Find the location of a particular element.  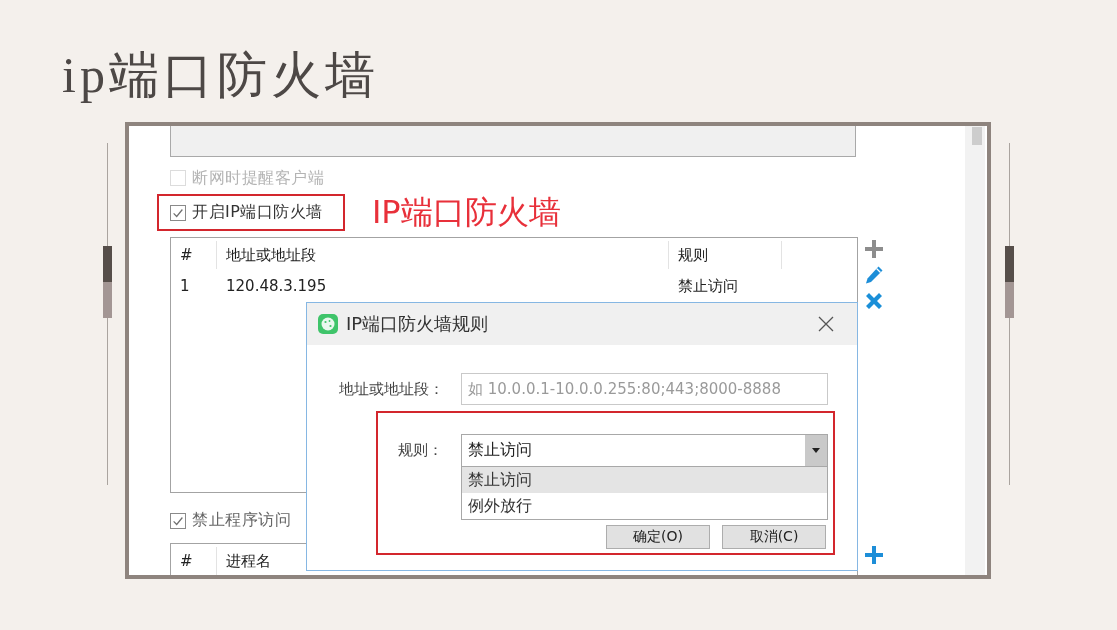

field-label: 规则： is located at coordinates (420, 450).